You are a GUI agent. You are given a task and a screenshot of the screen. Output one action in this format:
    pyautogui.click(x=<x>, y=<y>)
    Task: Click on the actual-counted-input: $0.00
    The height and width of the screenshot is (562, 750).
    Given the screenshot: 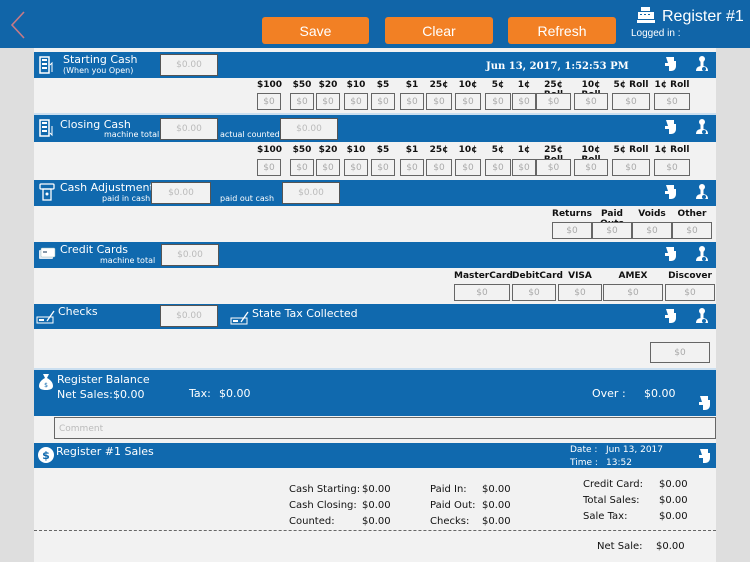 What is the action you would take?
    pyautogui.click(x=309, y=129)
    